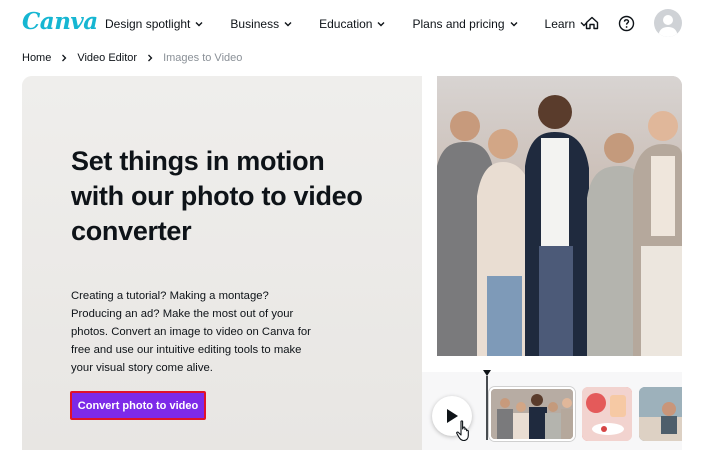  I want to click on breadcrumb-home: Home, so click(36, 58).